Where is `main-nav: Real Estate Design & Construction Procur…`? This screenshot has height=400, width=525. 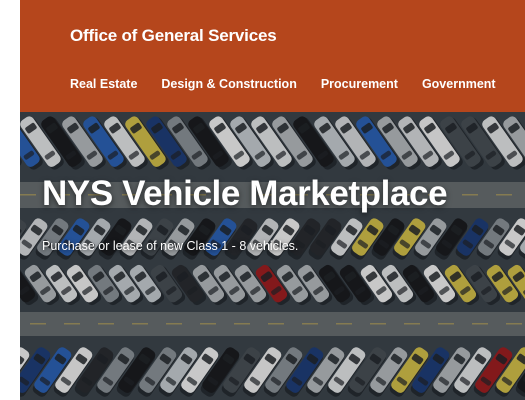
main-nav: Real Estate Design & Construction Procur… is located at coordinates (283, 84).